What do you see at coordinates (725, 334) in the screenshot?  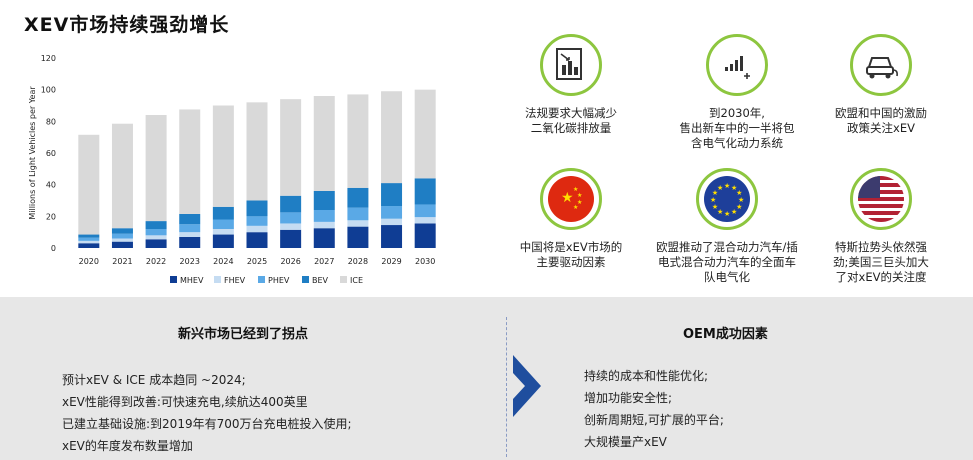 I see `right-panel-title: OEM成功因素` at bounding box center [725, 334].